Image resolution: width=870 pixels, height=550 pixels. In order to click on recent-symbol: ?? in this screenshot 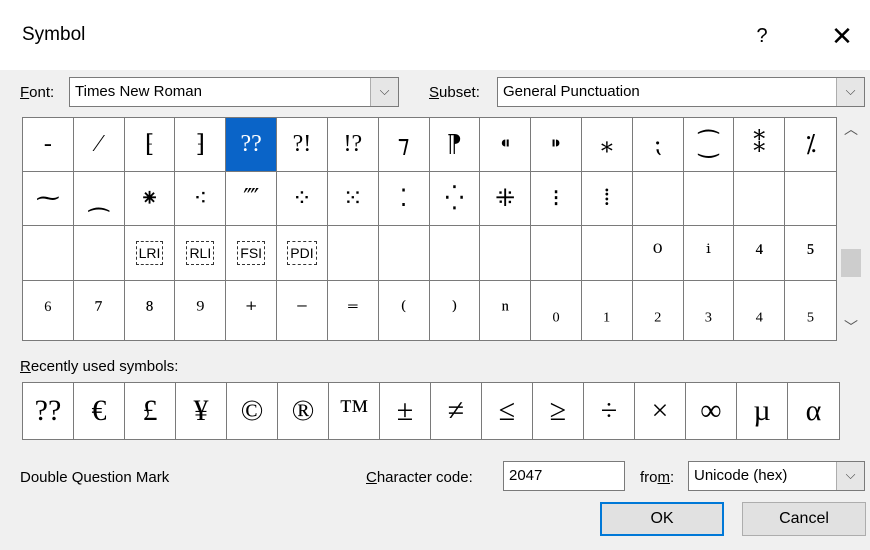, I will do `click(48, 411)`.